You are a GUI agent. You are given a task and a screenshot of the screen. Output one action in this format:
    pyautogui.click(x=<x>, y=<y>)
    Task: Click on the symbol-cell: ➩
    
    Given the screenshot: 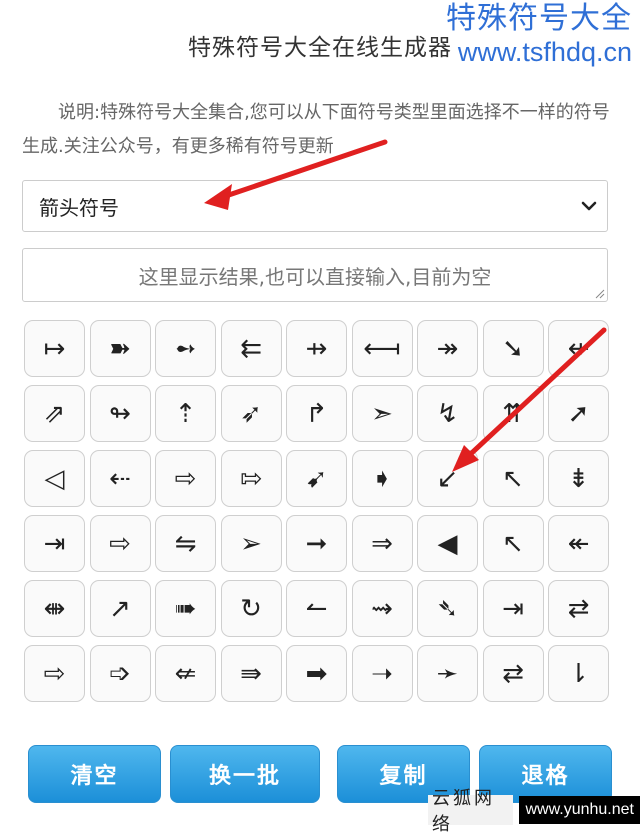 What is the action you would take?
    pyautogui.click(x=120, y=673)
    